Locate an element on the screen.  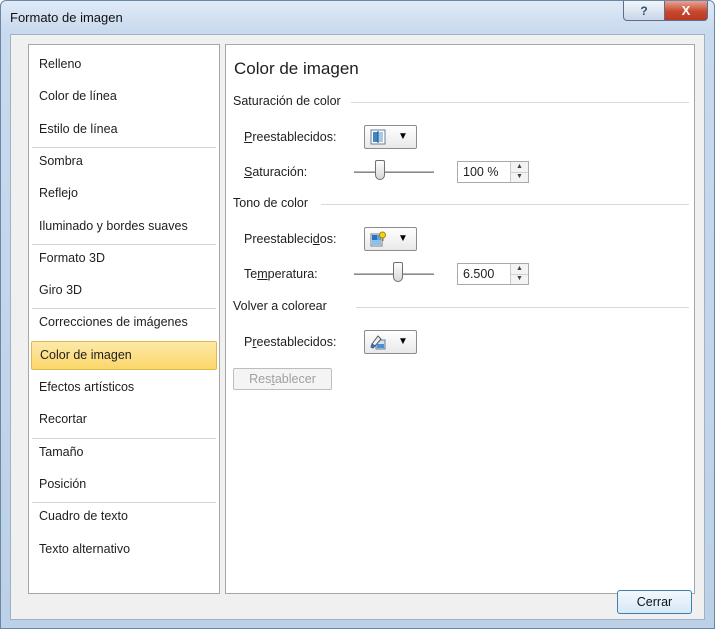
close-window-button: X is located at coordinates (686, 11).